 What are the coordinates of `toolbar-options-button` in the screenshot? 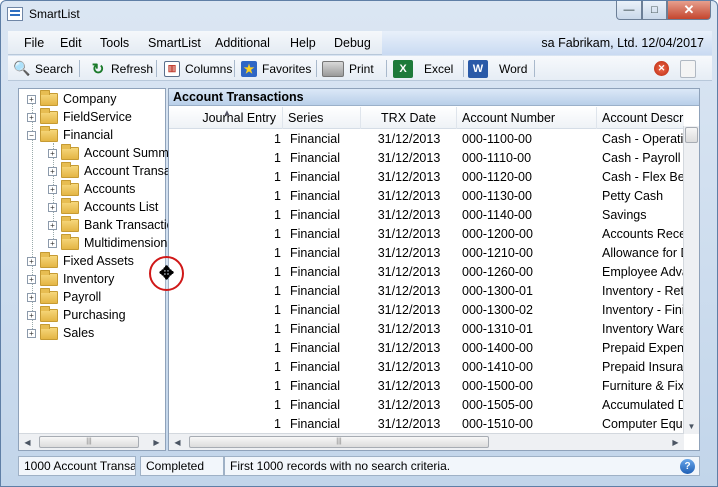 It's located at (690, 68).